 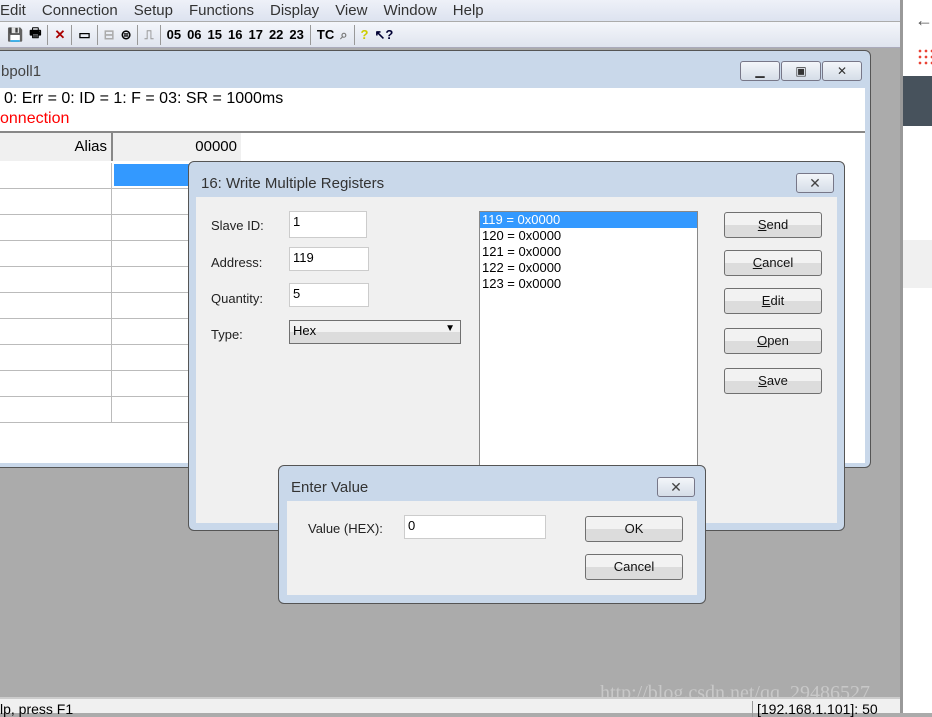 I want to click on fc-15-button: 15, so click(x=215, y=34).